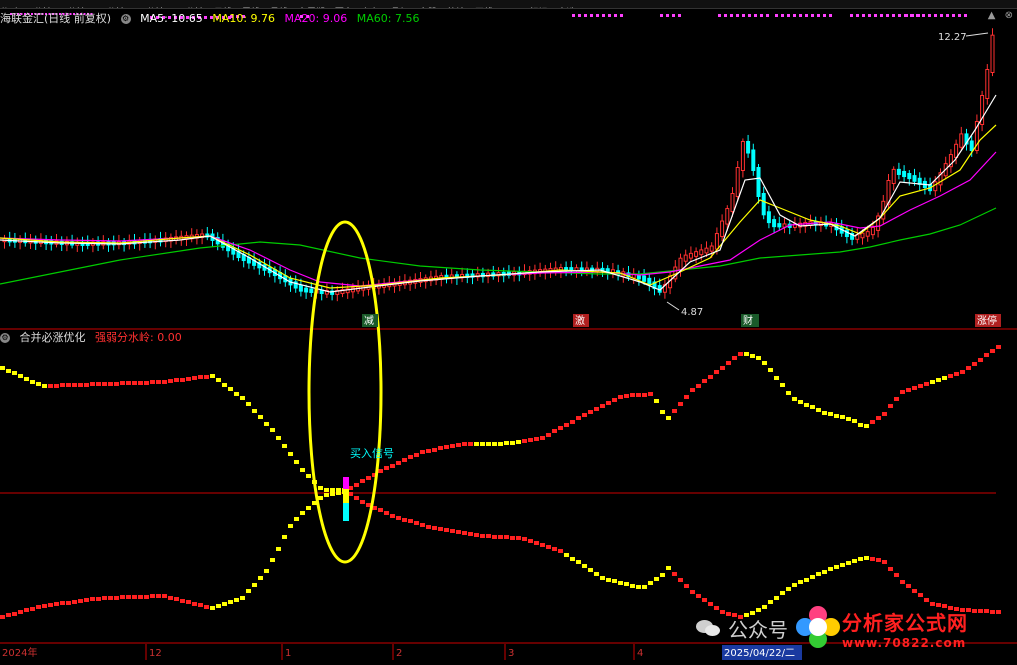  Describe the element at coordinates (484, 8) in the screenshot. I see `toolbar-item-15: 画线` at that location.